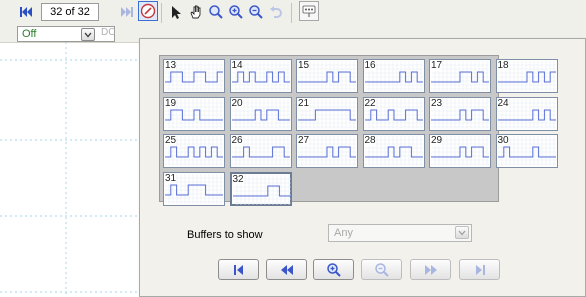 Image resolution: width=586 pixels, height=297 pixels. What do you see at coordinates (503, 103) in the screenshot?
I see `buffer-thumbnail-number: 24` at bounding box center [503, 103].